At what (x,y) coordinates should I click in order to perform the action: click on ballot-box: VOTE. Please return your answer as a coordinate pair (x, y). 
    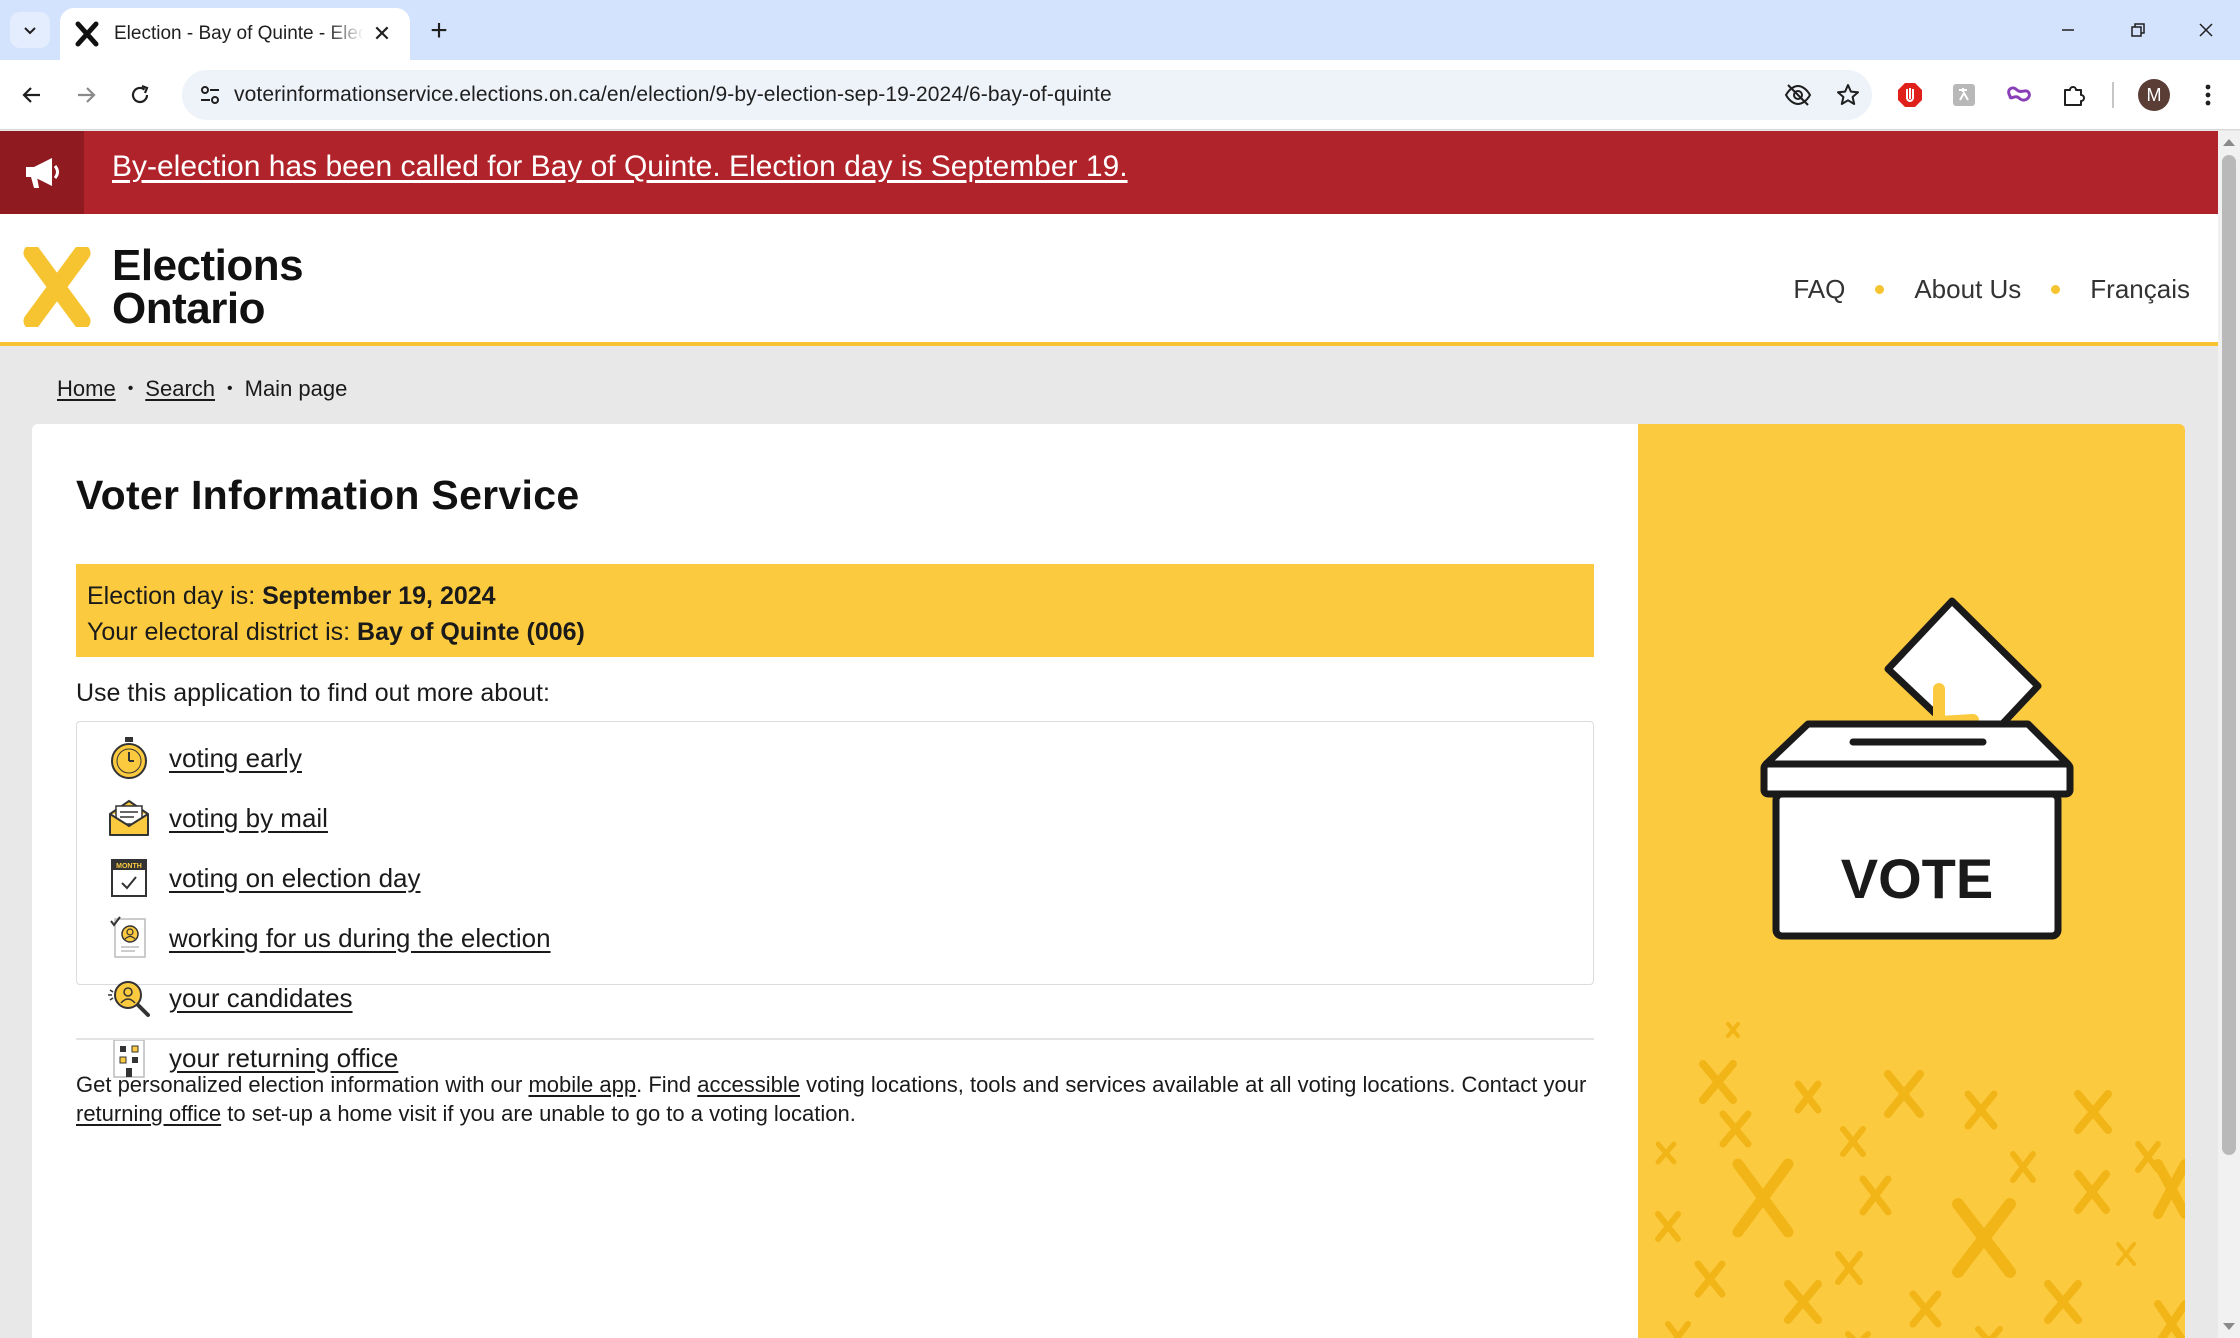
    Looking at the image, I should click on (1917, 830).